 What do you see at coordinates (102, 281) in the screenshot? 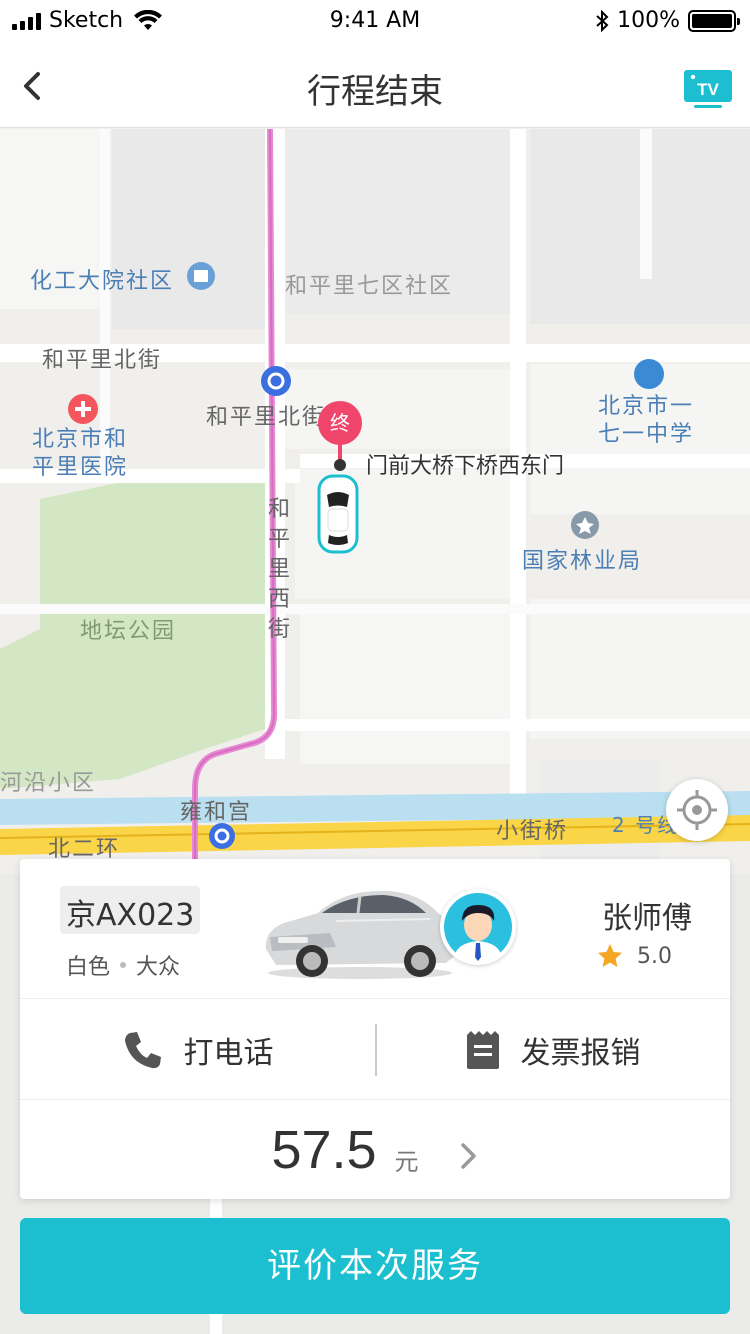
I see `map-label-chemical: 化工大院社区` at bounding box center [102, 281].